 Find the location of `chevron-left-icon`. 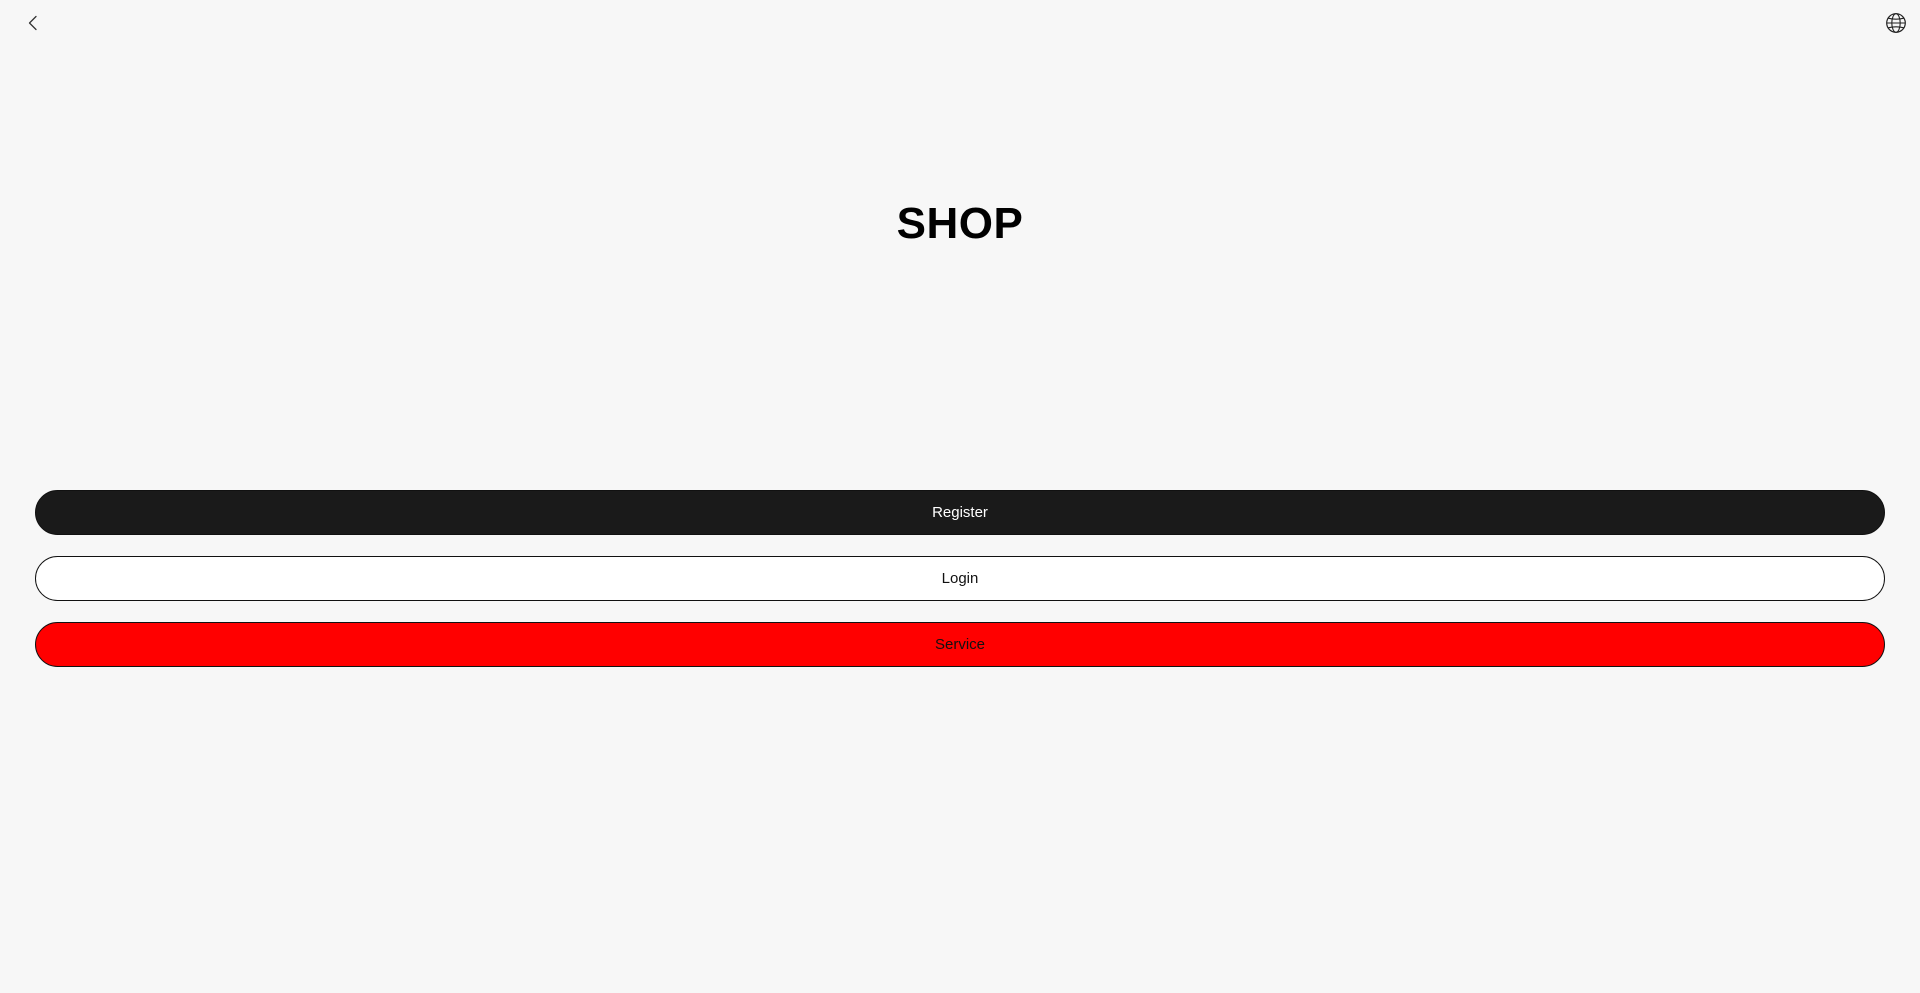

chevron-left-icon is located at coordinates (33, 23).